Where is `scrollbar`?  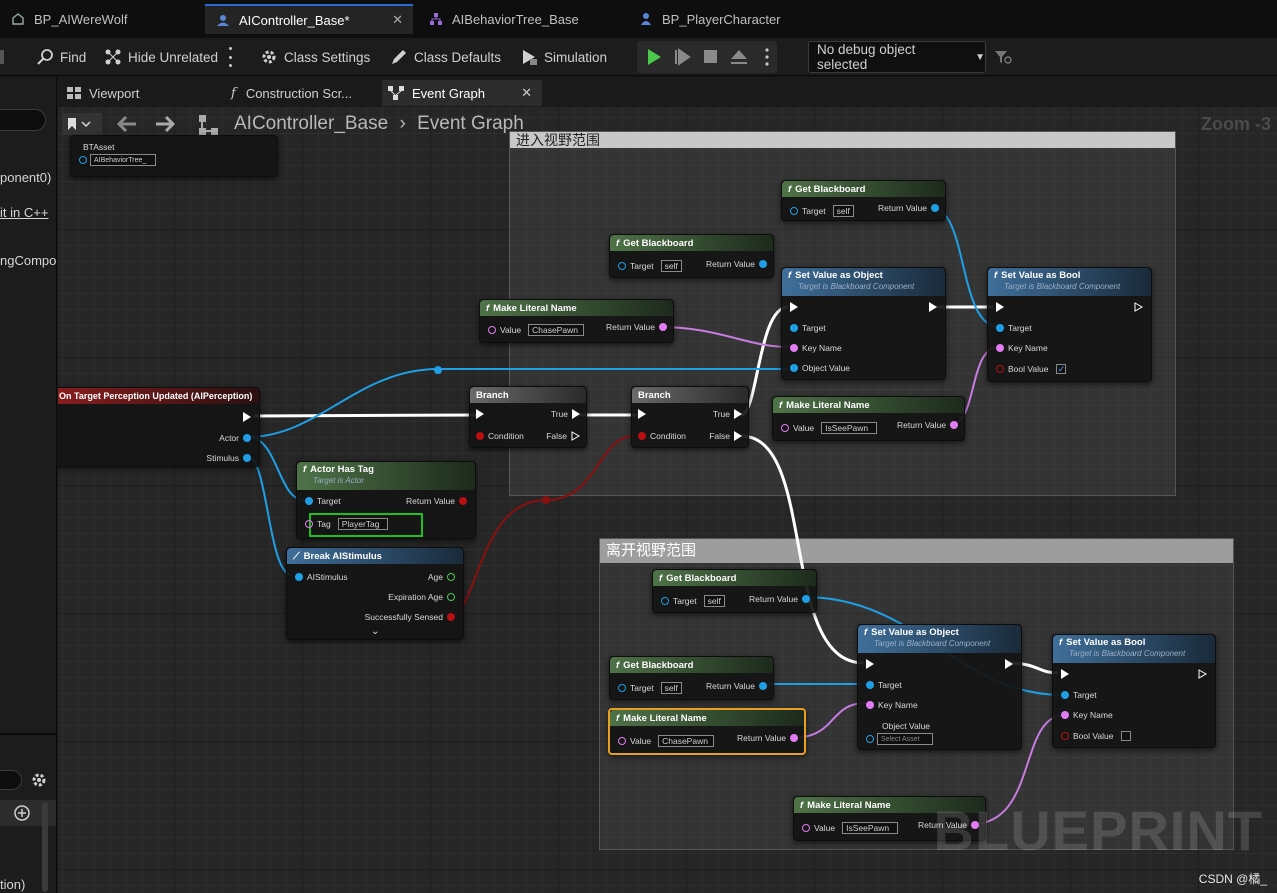
scrollbar is located at coordinates (45, 847).